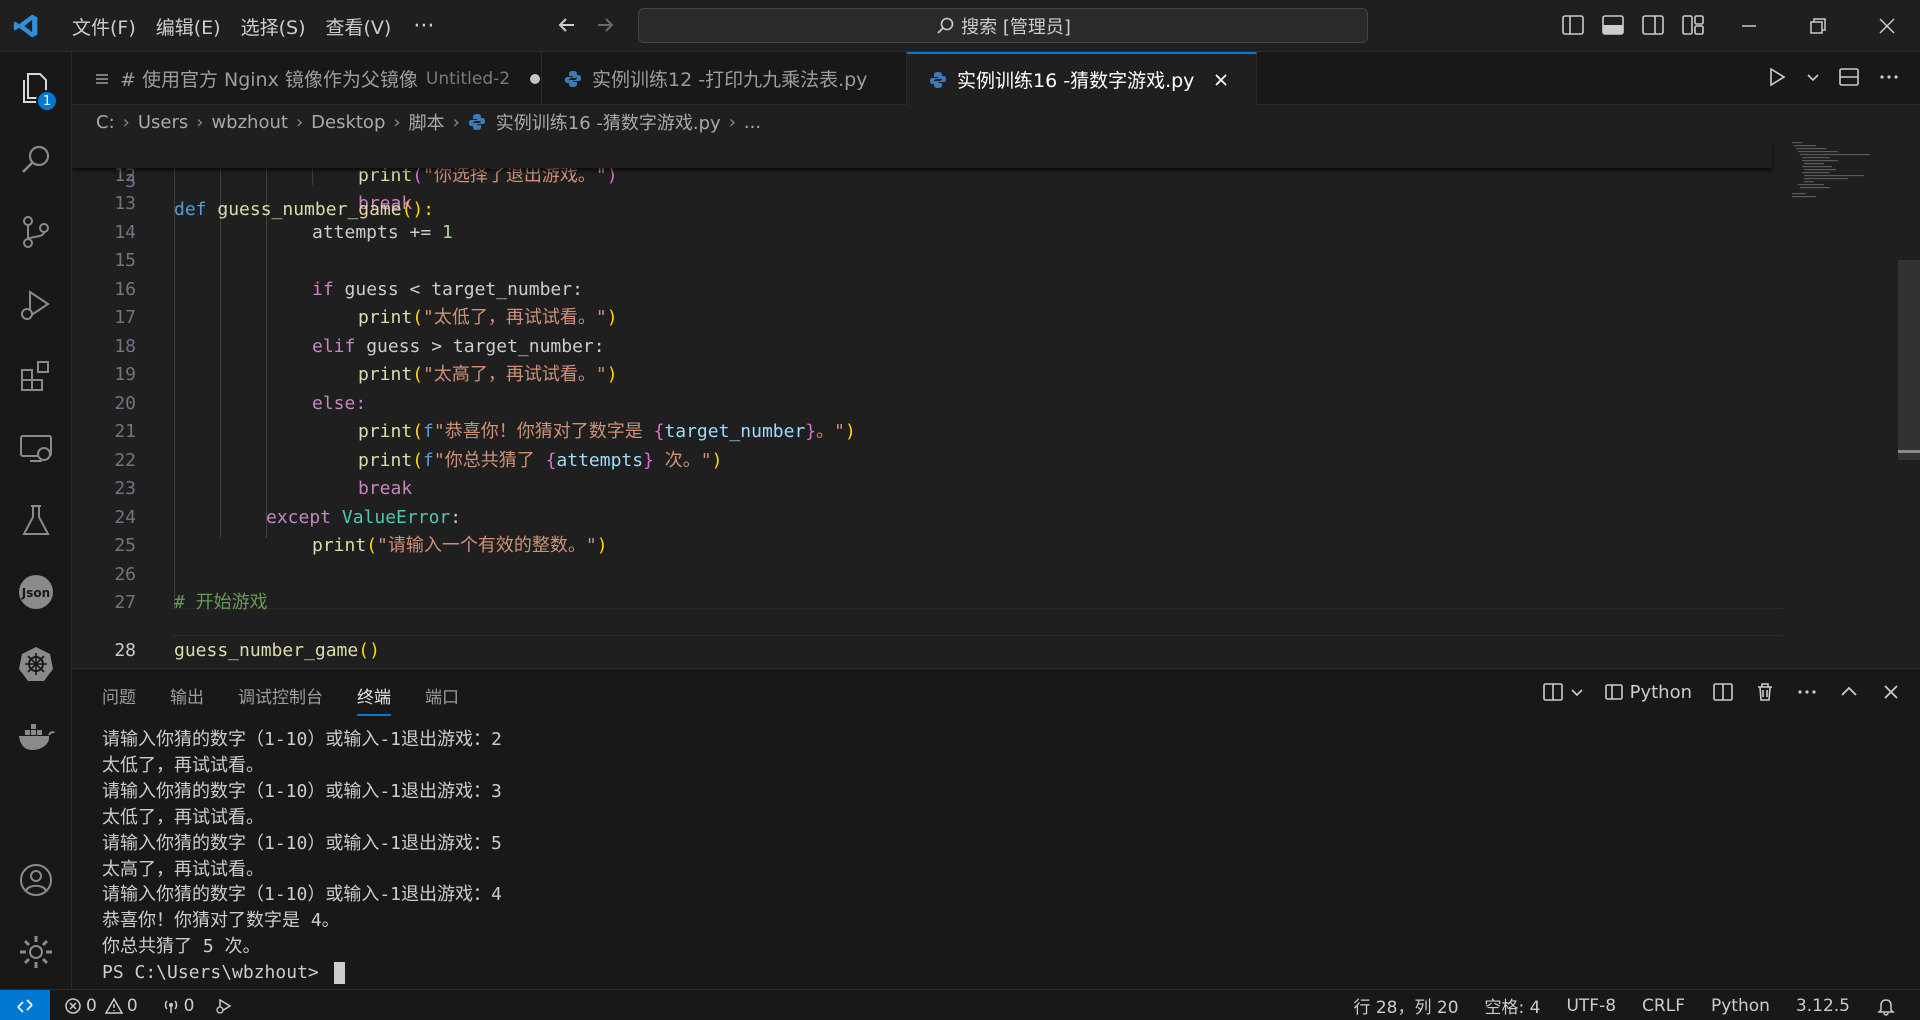  I want to click on code-line-16: 16 if guess < target_number:, so click(348, 289).